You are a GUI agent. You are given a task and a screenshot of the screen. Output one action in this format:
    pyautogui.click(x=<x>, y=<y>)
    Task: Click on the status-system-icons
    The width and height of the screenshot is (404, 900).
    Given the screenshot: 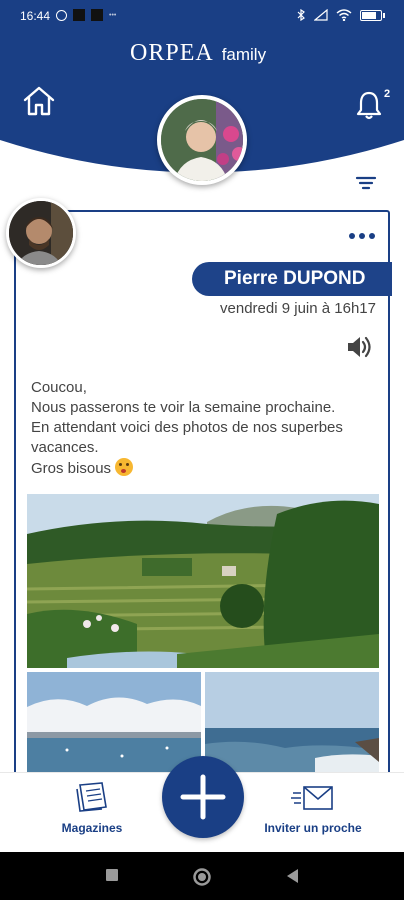 What is the action you would take?
    pyautogui.click(x=340, y=15)
    